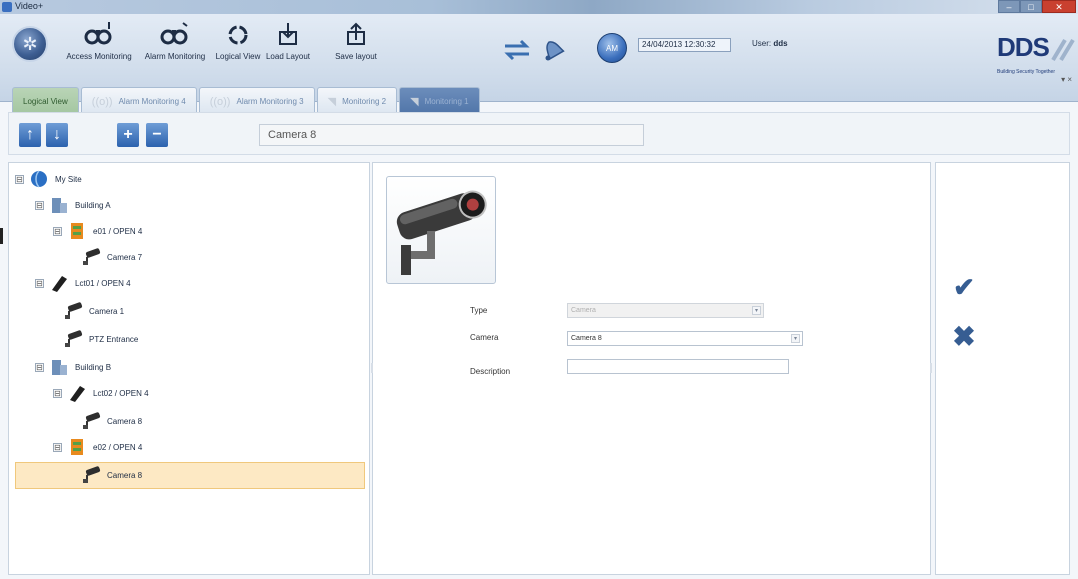  Describe the element at coordinates (539, 7) in the screenshot. I see `title-bar: Video+ – □ ✕` at that location.